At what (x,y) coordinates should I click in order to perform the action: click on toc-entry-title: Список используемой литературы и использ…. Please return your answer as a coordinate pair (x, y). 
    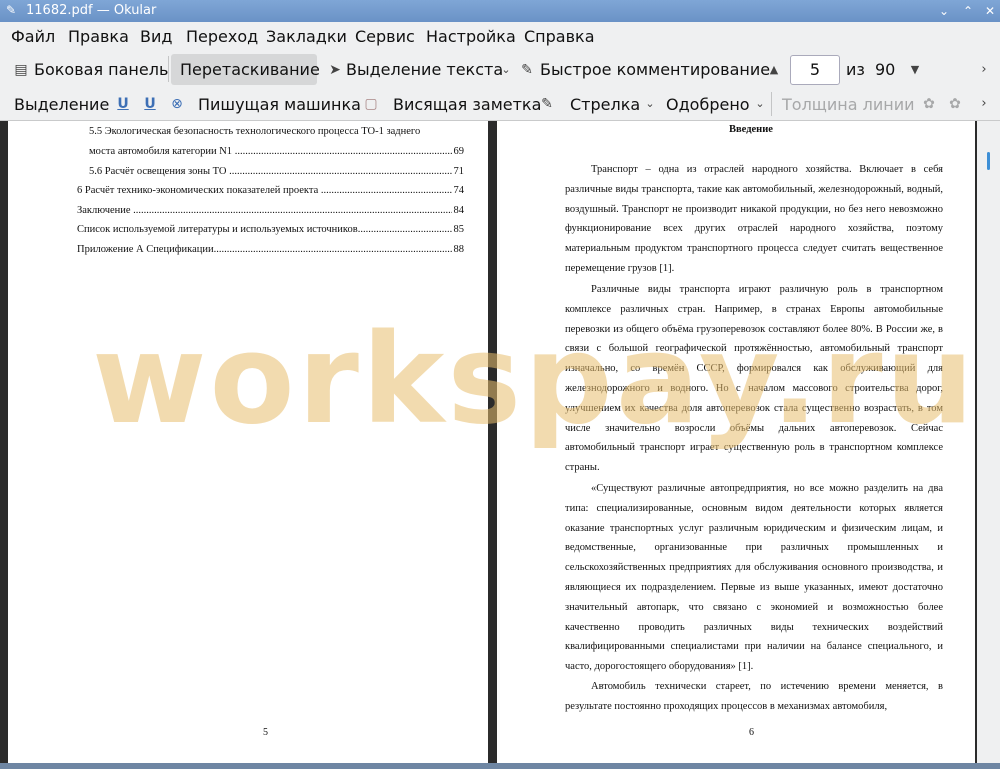
    Looking at the image, I should click on (217, 229).